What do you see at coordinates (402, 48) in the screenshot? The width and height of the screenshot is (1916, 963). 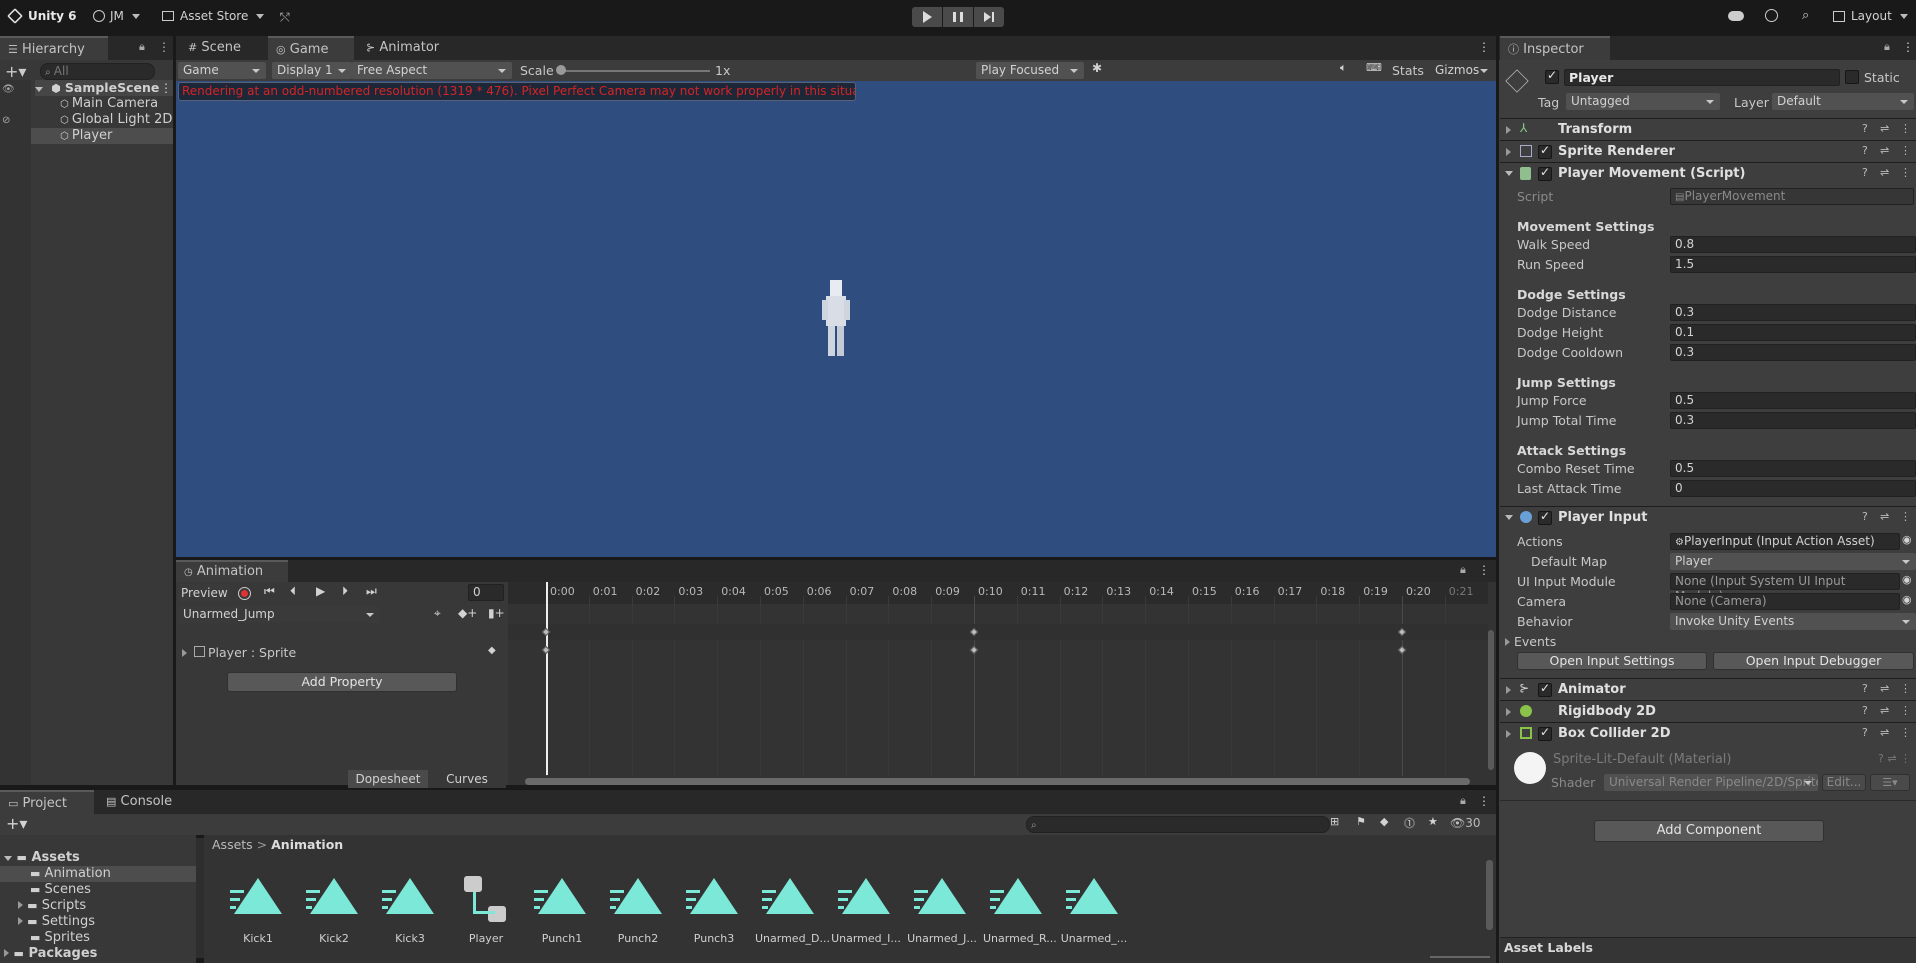 I see `tab-animator: ⊱ Animator` at bounding box center [402, 48].